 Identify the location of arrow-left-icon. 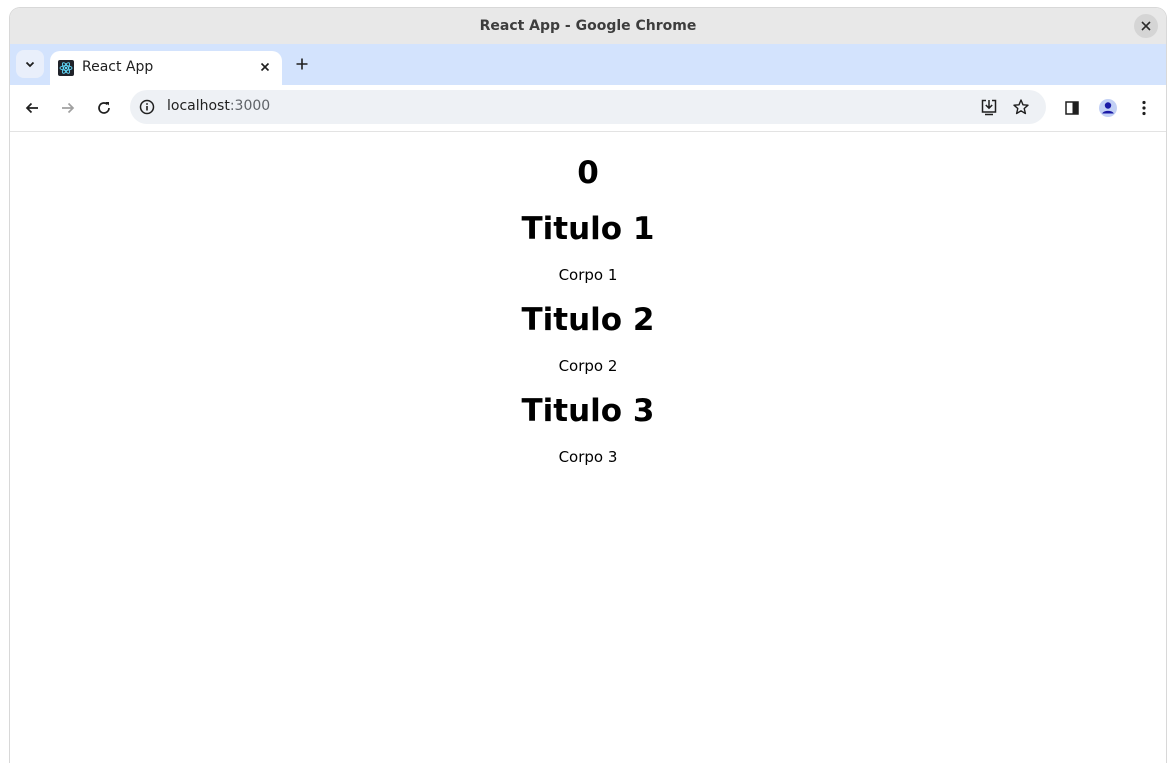
(31, 108).